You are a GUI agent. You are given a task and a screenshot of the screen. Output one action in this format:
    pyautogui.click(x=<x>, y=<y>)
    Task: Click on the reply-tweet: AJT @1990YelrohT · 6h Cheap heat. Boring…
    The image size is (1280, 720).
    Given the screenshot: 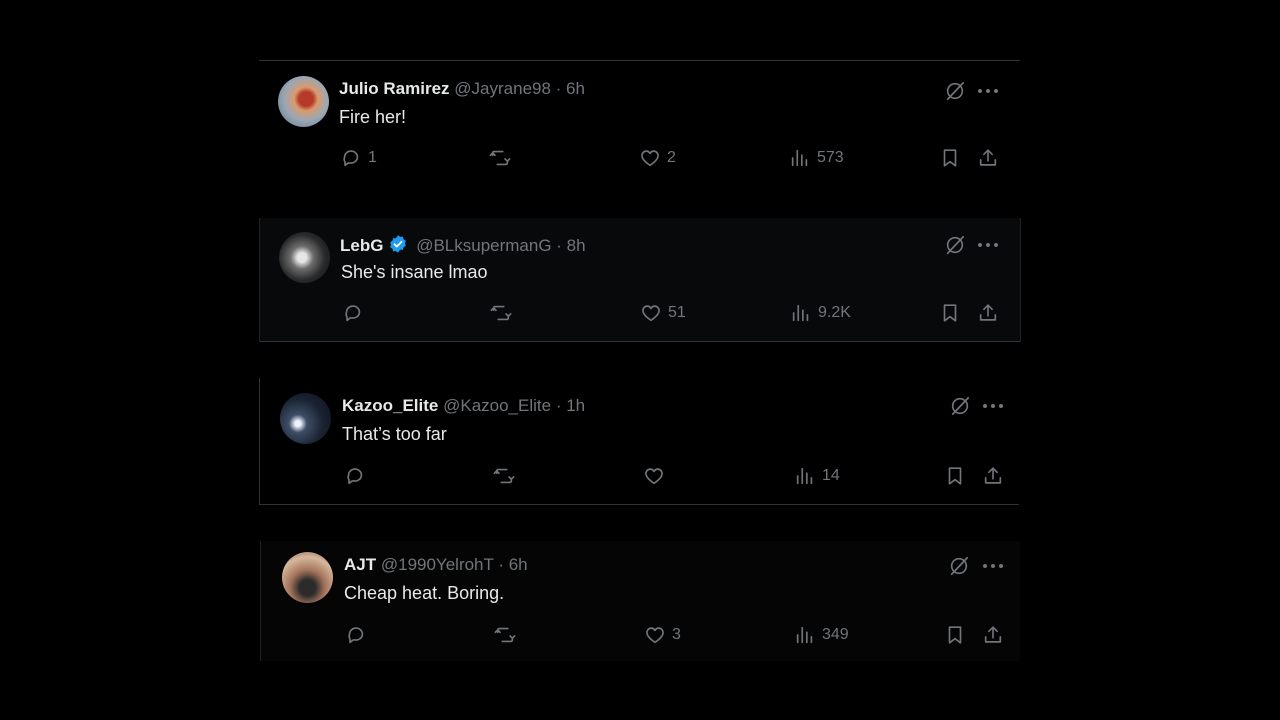 What is the action you would take?
    pyautogui.click(x=640, y=601)
    